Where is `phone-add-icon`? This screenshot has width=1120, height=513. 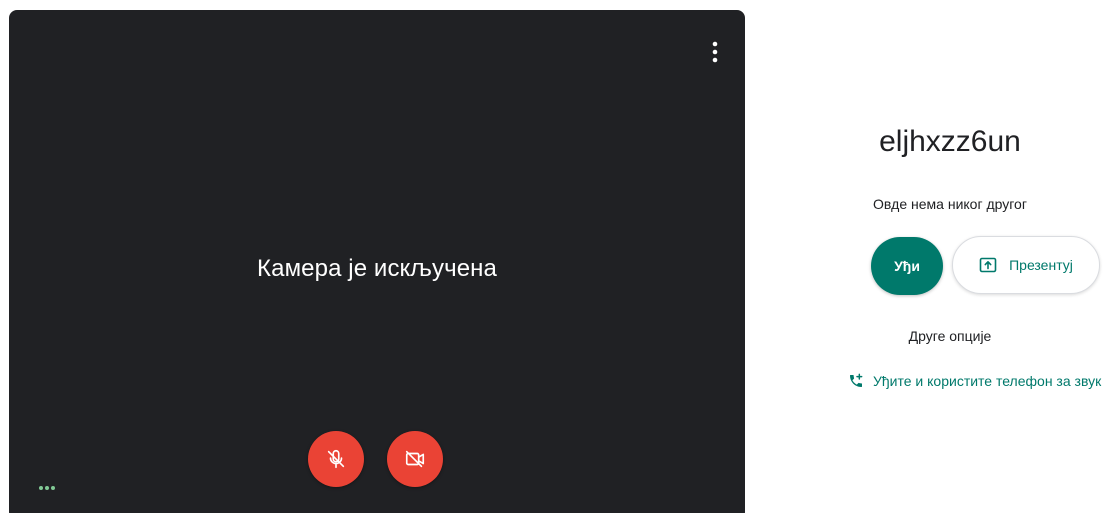 phone-add-icon is located at coordinates (856, 381).